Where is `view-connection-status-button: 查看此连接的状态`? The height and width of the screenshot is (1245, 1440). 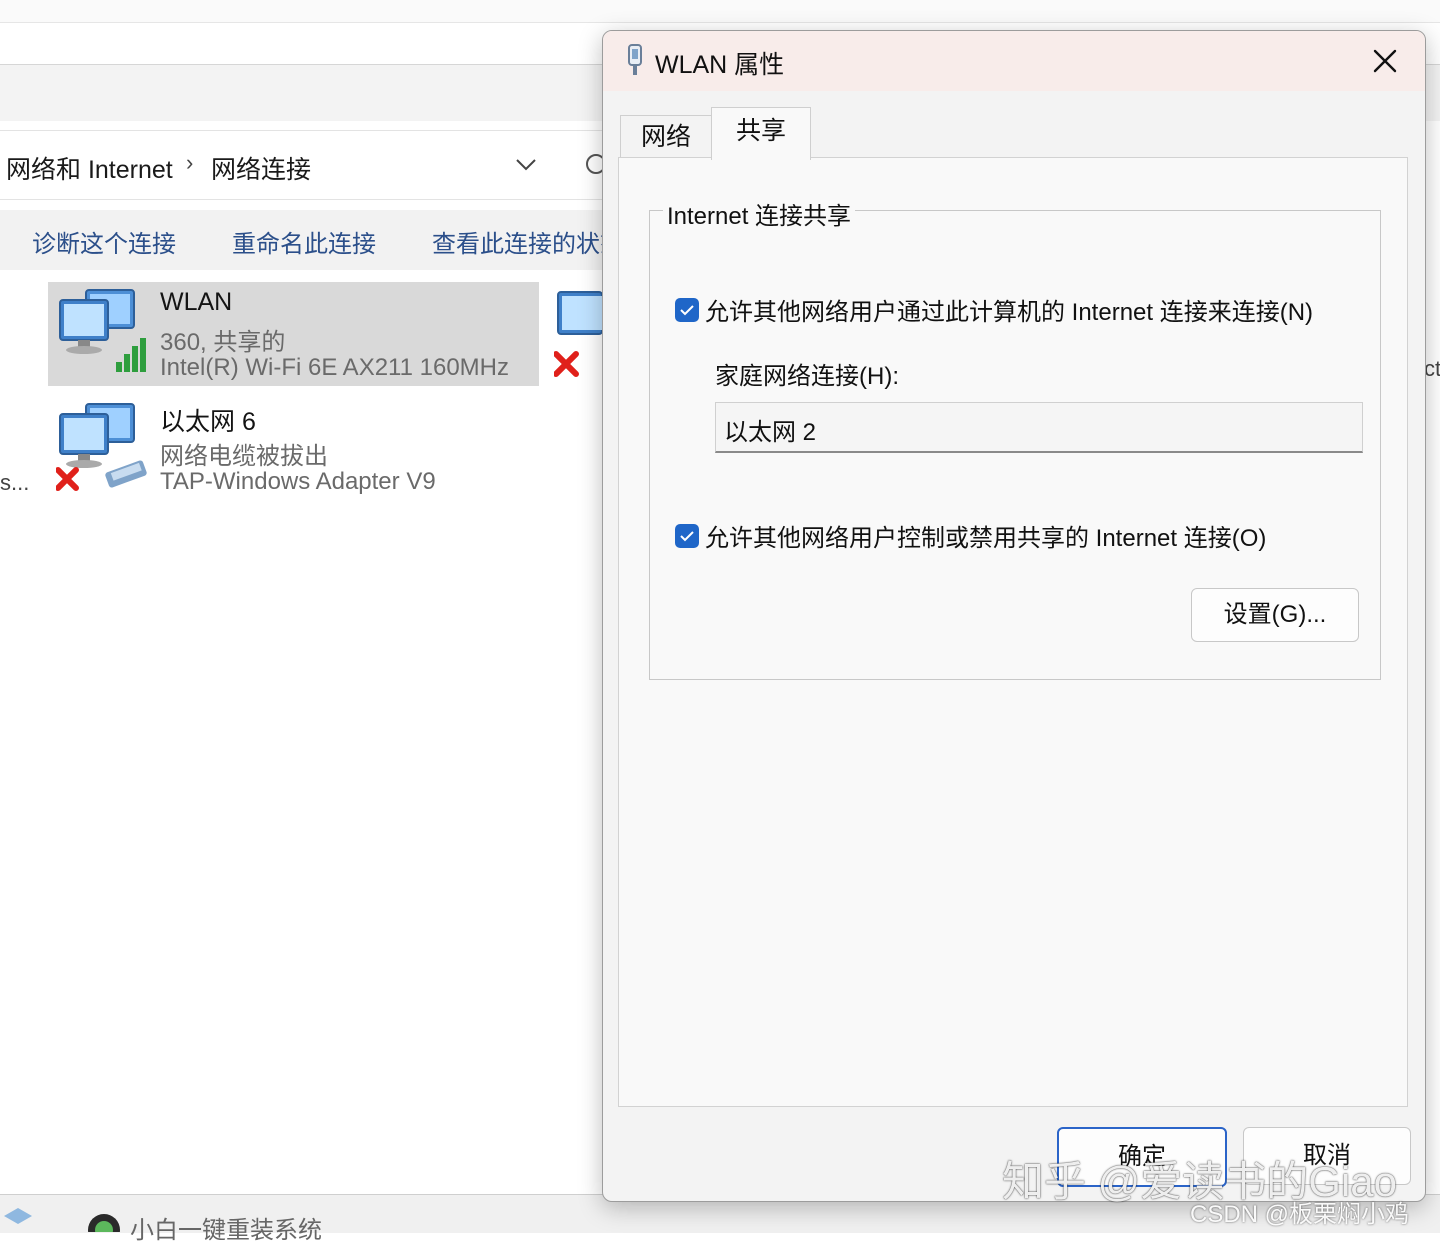
view-connection-status-button: 查看此连接的状态 is located at coordinates (528, 241).